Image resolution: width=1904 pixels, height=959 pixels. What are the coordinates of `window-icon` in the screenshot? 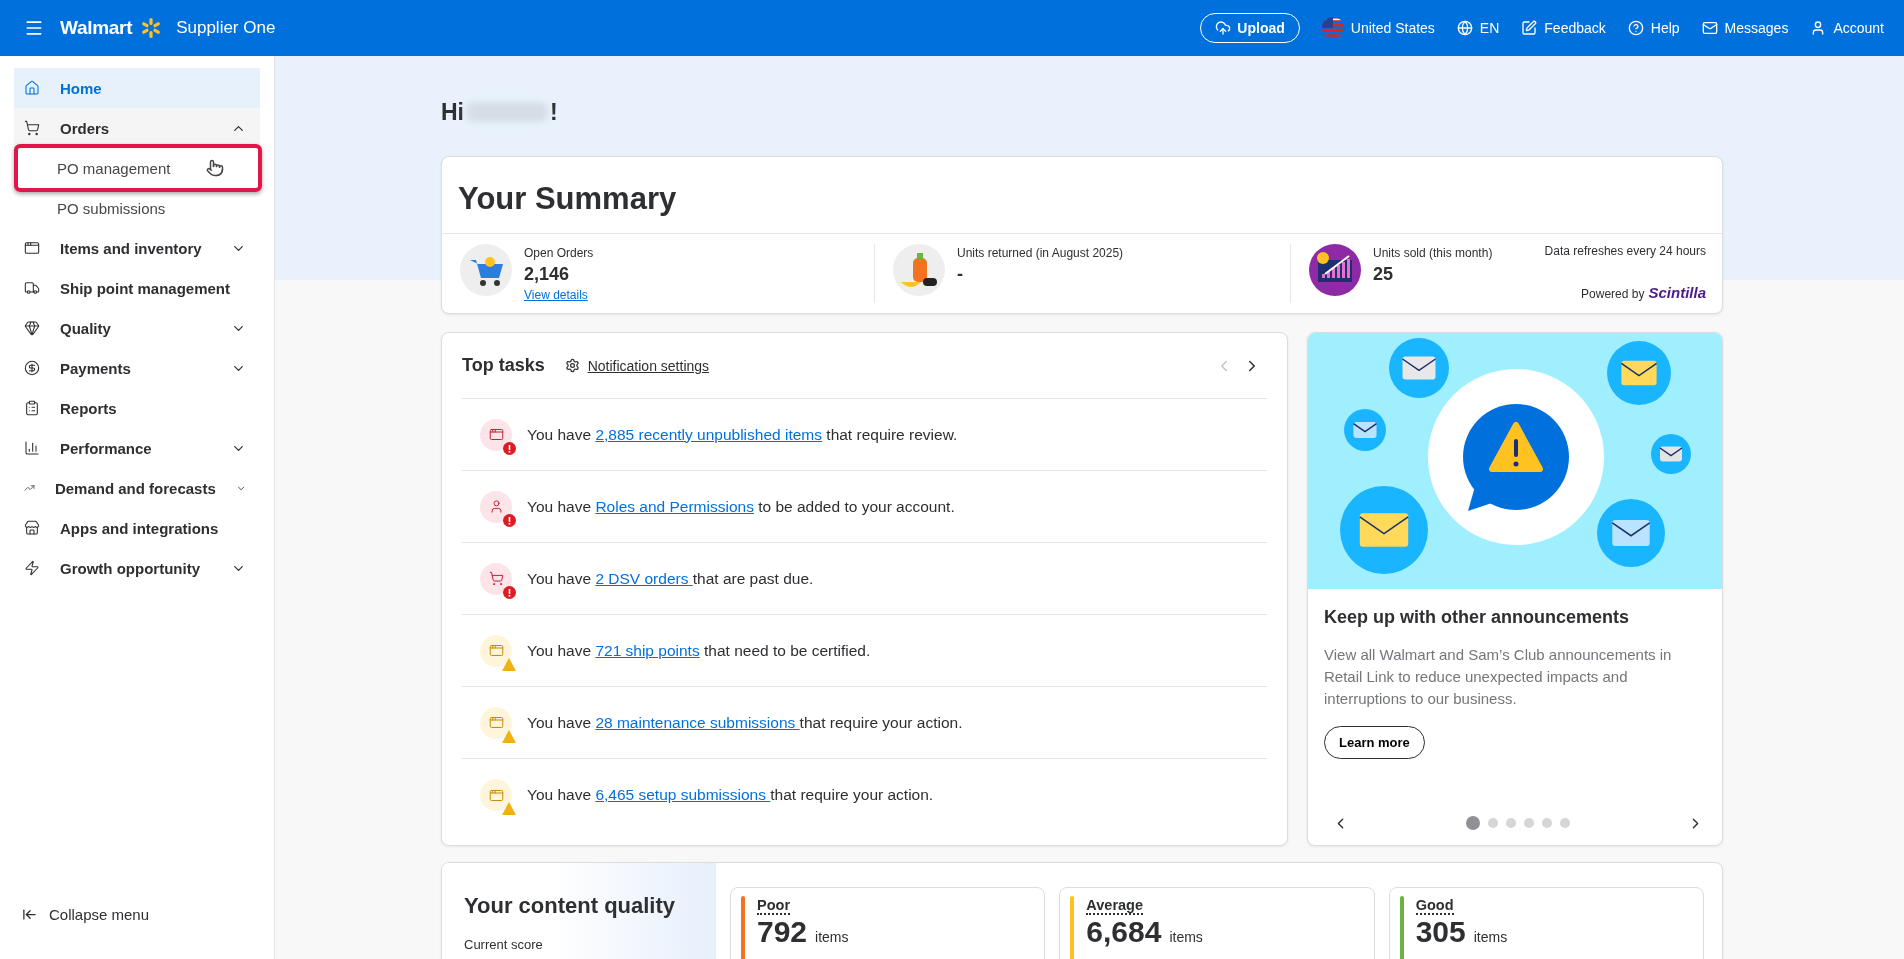 It's located at (32, 248).